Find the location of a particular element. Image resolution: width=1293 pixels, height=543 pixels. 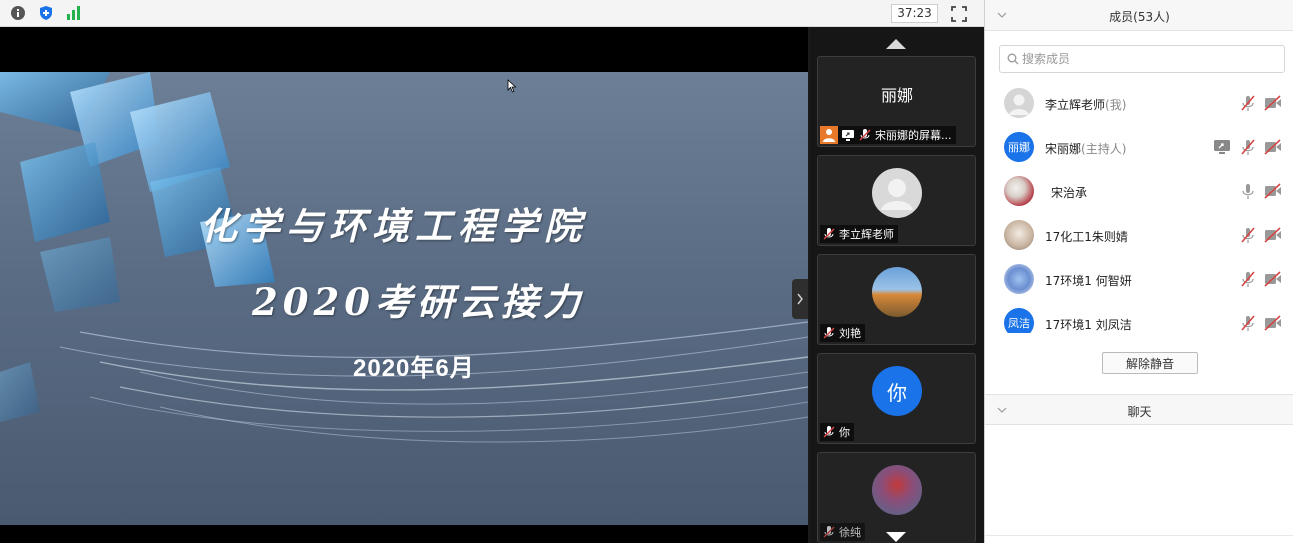

participant-label-bar: 李立辉老师 is located at coordinates (859, 234).